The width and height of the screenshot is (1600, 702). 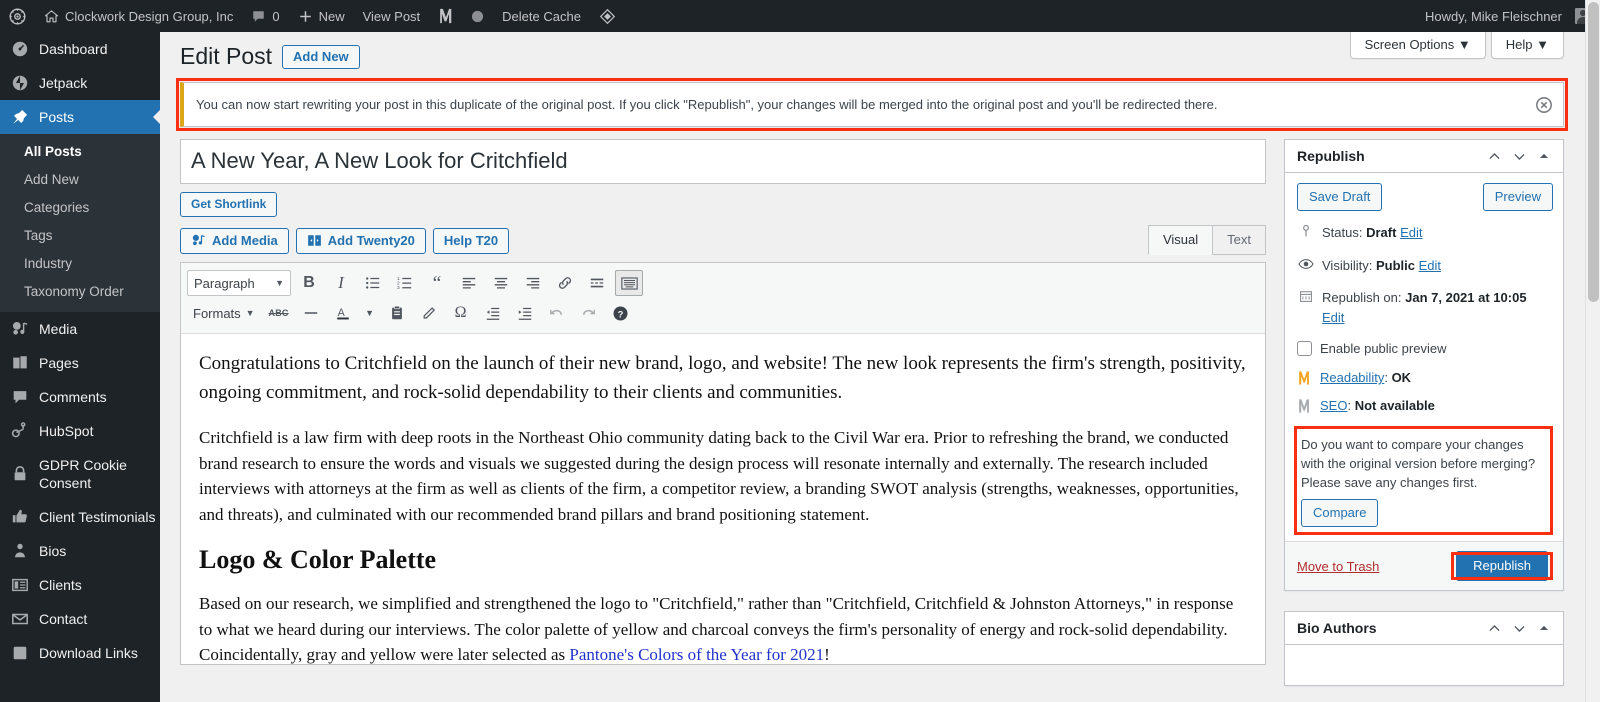 I want to click on text-color-icon: A, so click(x=343, y=313).